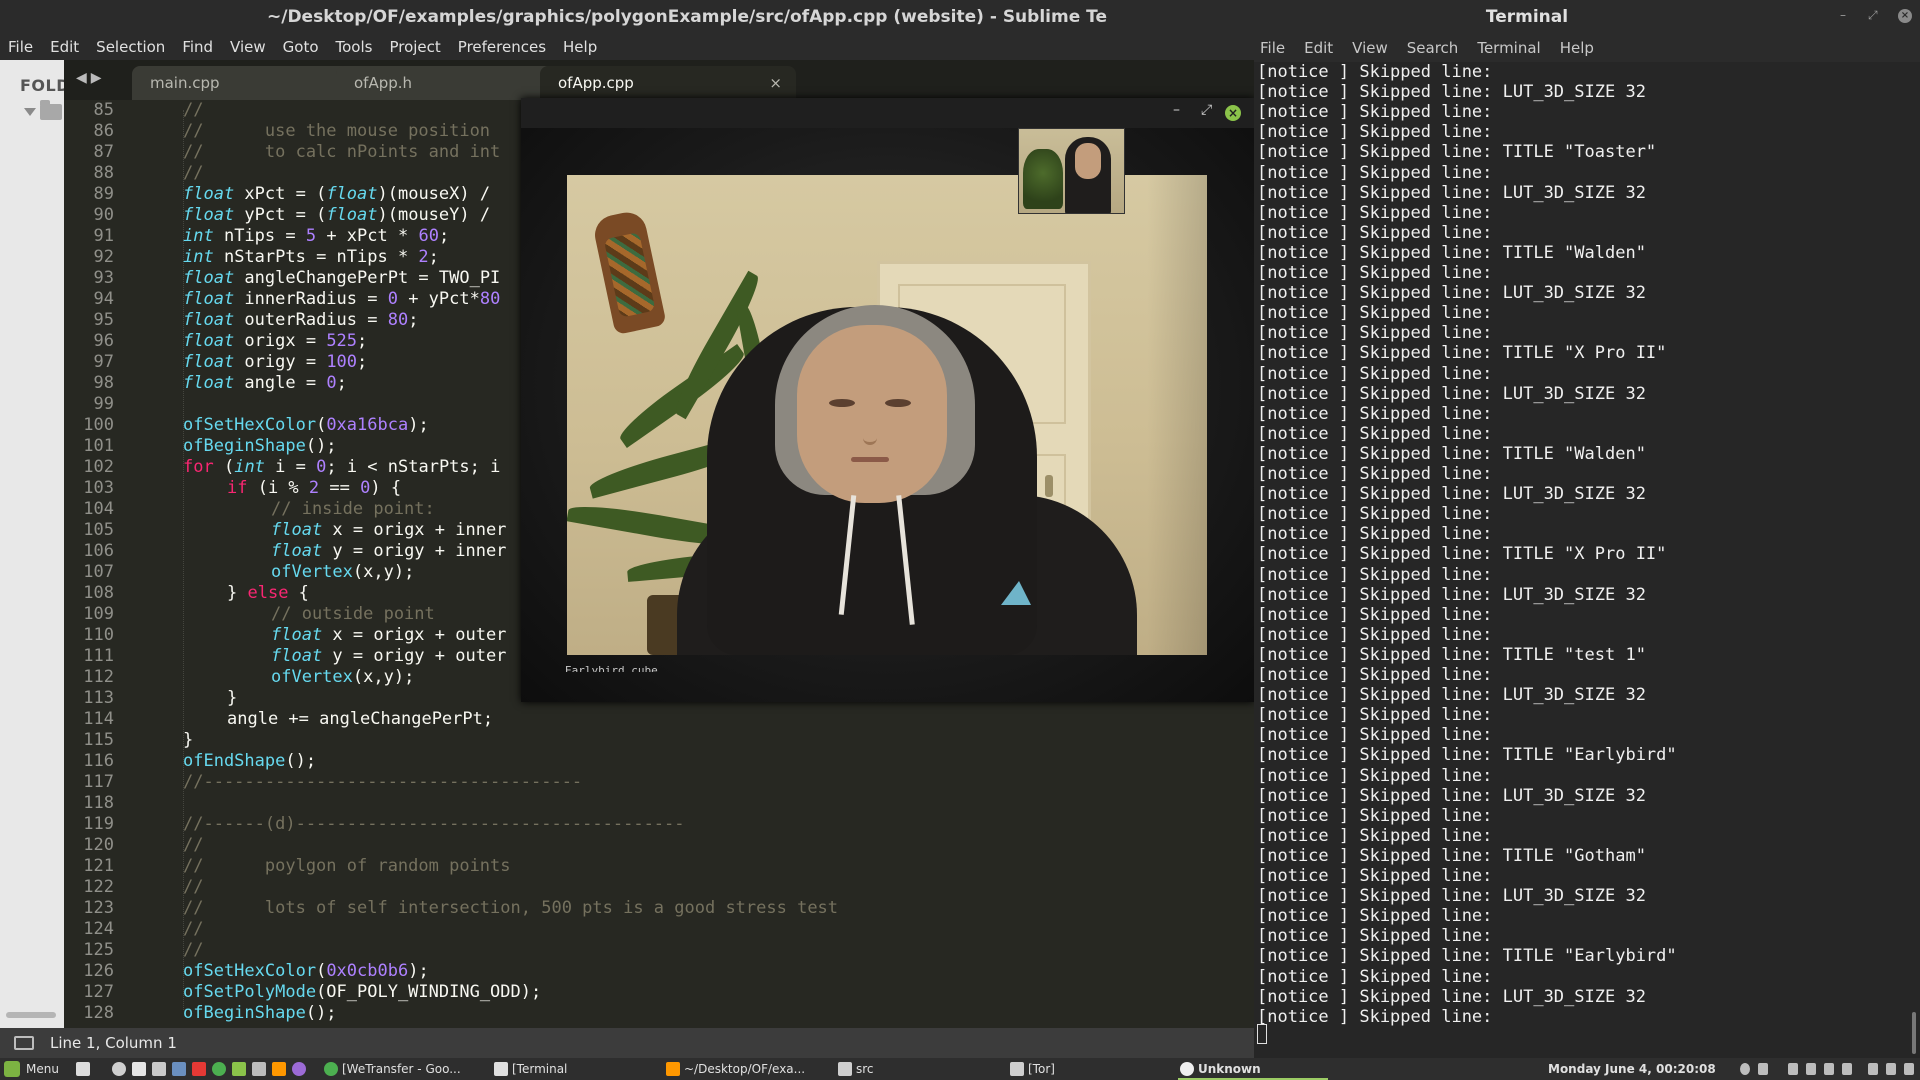  Describe the element at coordinates (239, 1069) in the screenshot. I see `monitor-launcher-icon` at that location.